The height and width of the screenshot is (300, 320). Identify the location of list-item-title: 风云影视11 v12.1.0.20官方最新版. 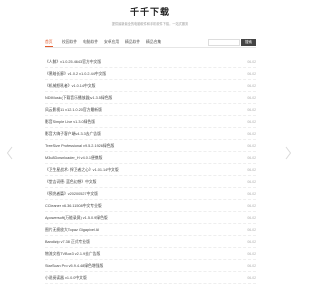
(73, 110).